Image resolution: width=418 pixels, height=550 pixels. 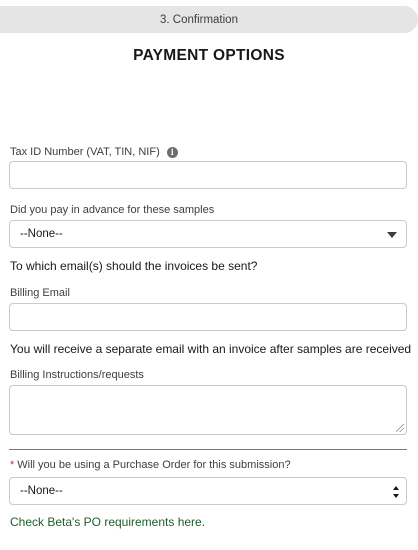 What do you see at coordinates (172, 152) in the screenshot?
I see `info-icon: i` at bounding box center [172, 152].